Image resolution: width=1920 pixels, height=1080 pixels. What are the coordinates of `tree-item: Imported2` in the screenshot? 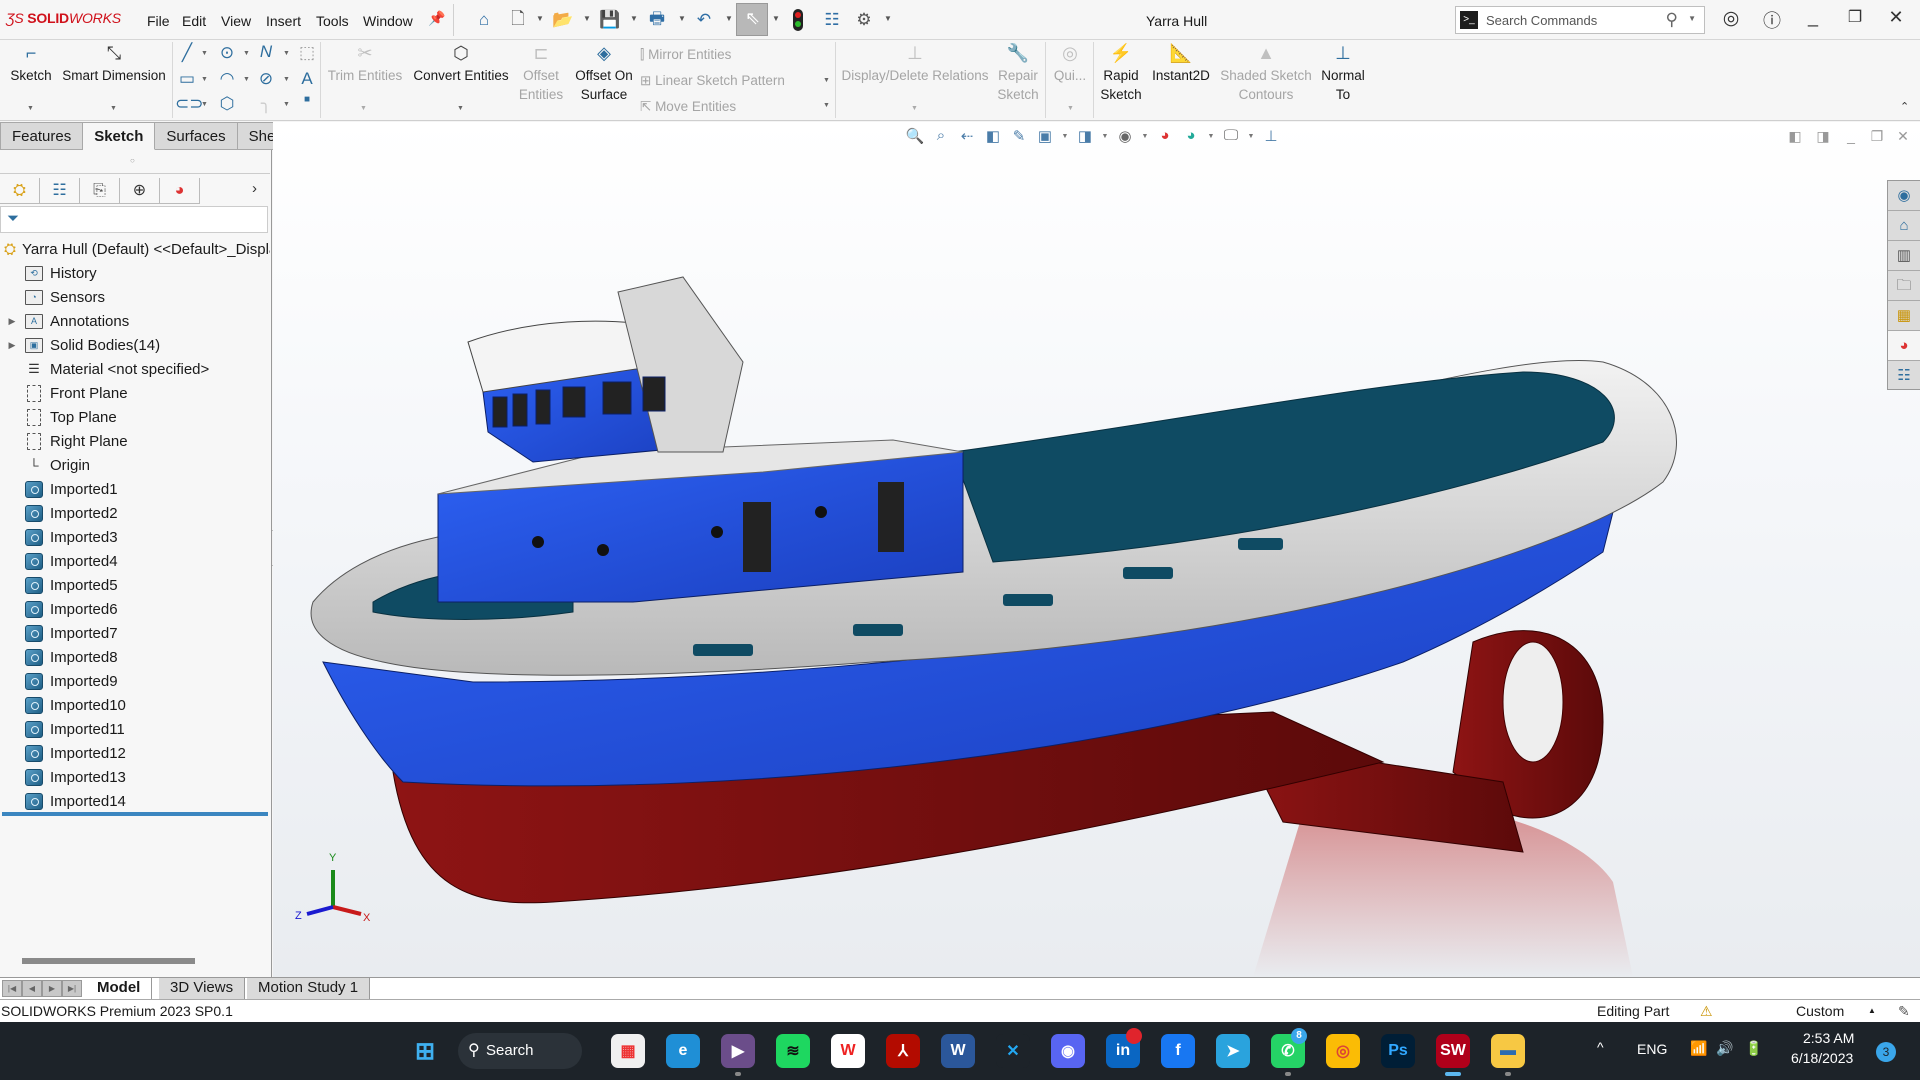 It's located at (135, 513).